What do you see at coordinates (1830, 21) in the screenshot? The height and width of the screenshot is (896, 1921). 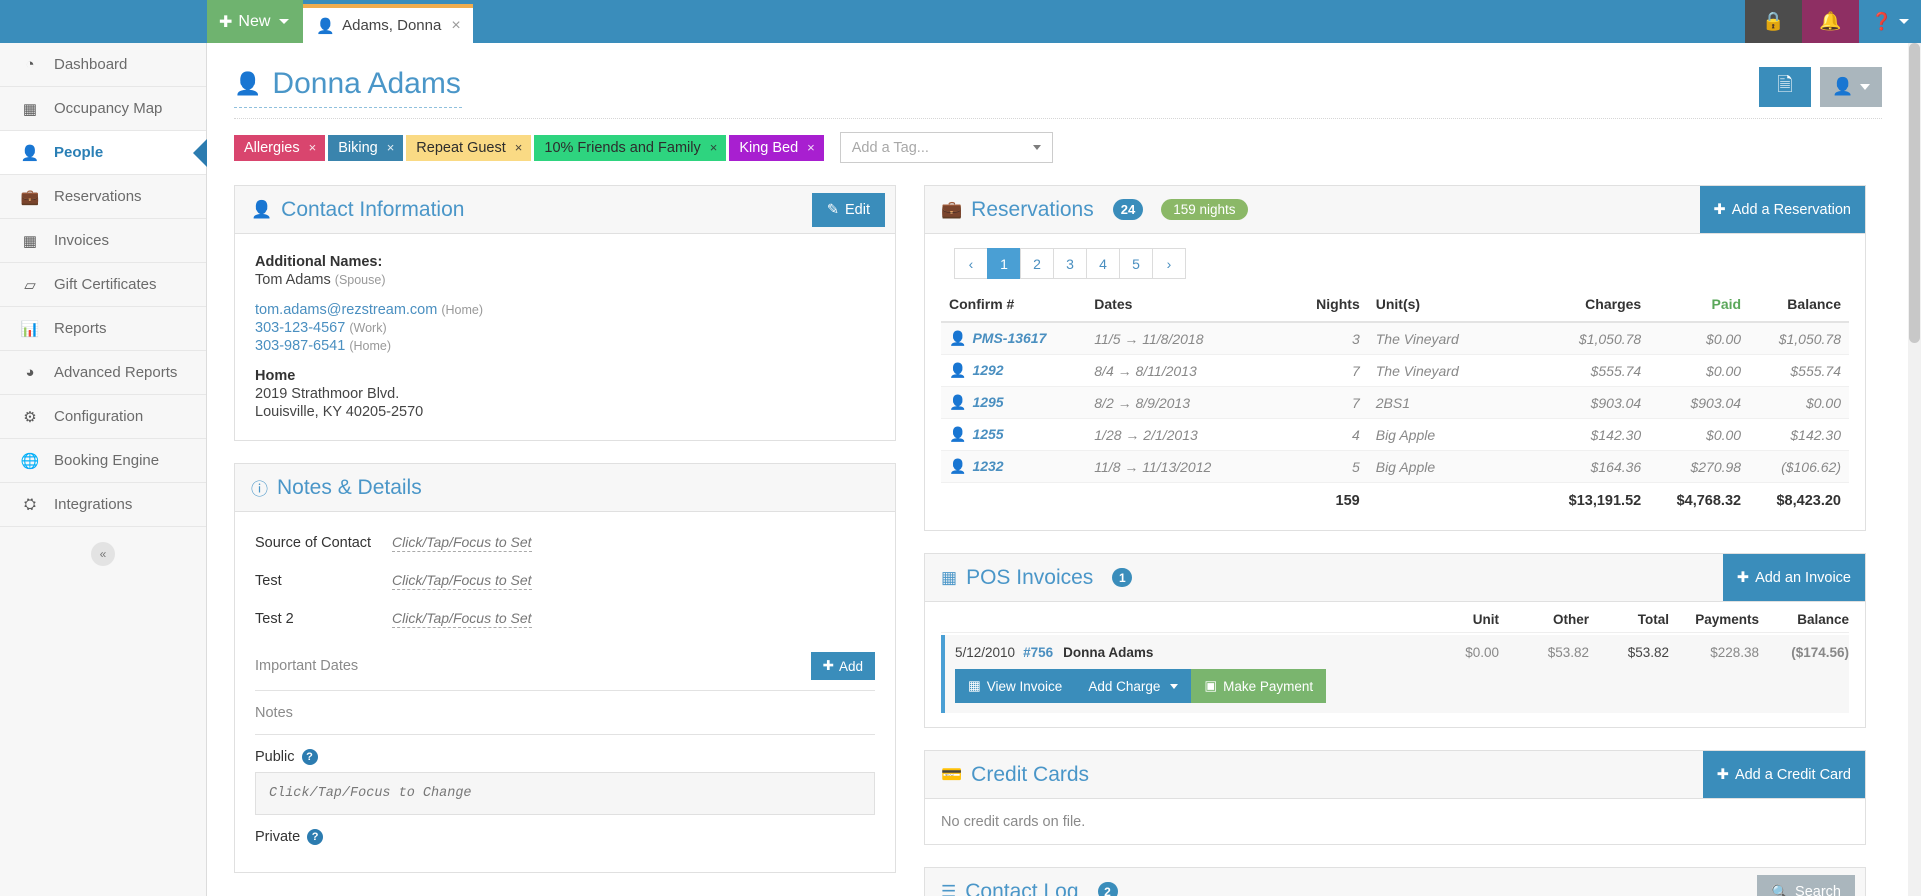 I see `bell-icon: 🔔` at bounding box center [1830, 21].